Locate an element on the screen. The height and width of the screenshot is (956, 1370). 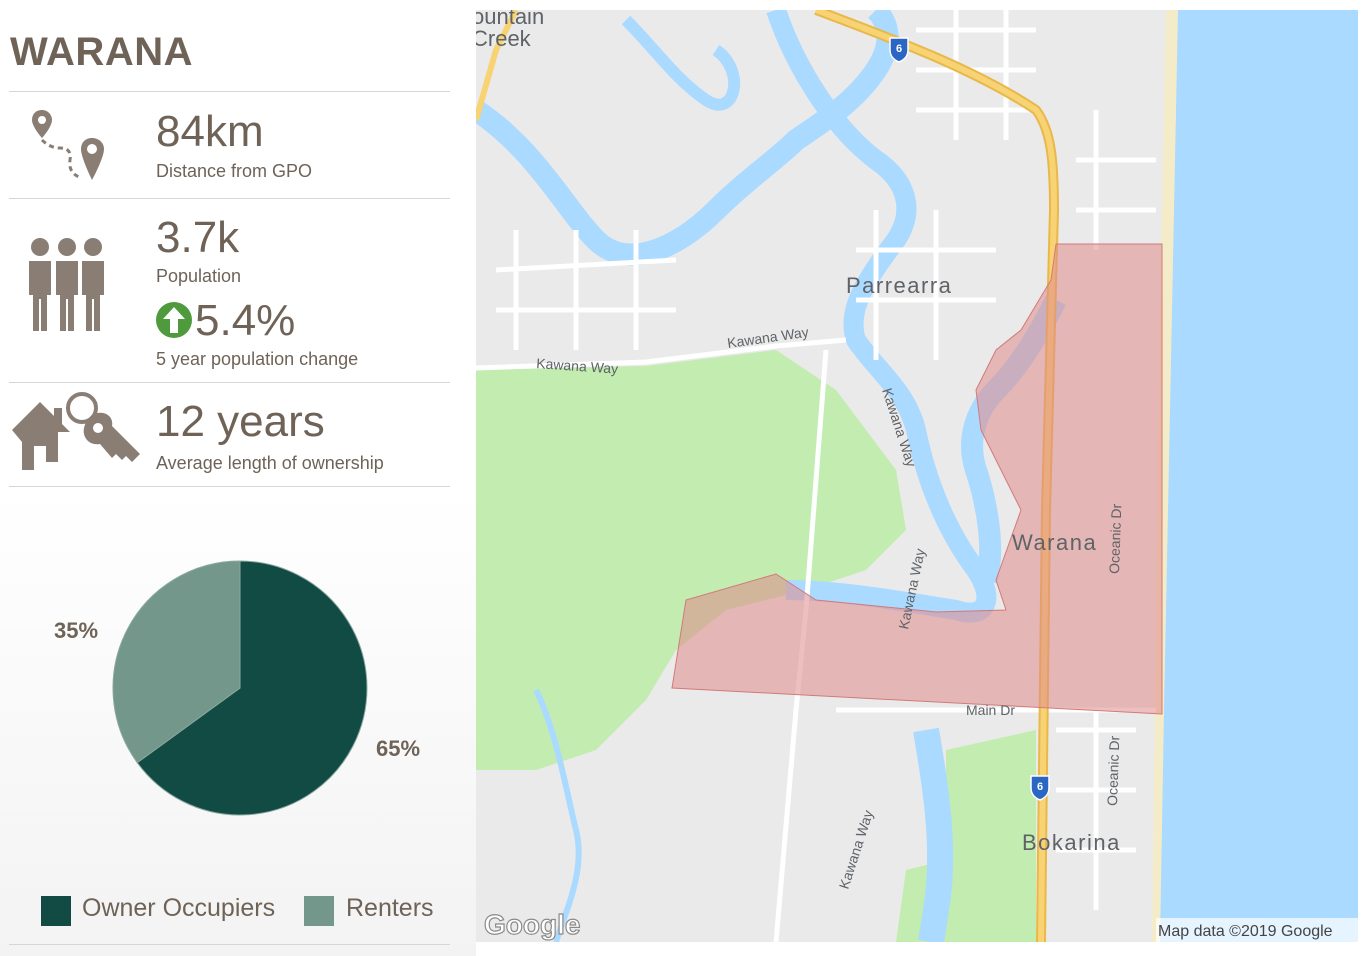
legend-swatch-renters is located at coordinates (319, 911).